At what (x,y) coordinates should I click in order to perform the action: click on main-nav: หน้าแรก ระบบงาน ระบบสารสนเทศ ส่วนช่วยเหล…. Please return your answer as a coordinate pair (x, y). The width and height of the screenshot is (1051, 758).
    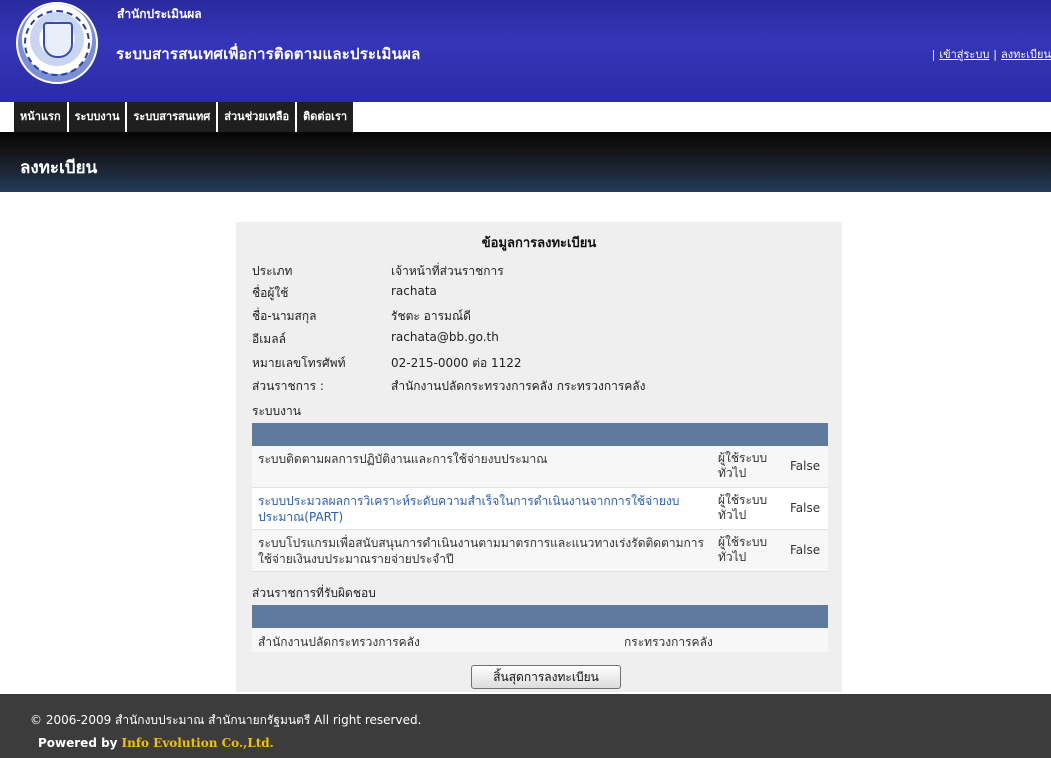
    Looking at the image, I should click on (184, 117).